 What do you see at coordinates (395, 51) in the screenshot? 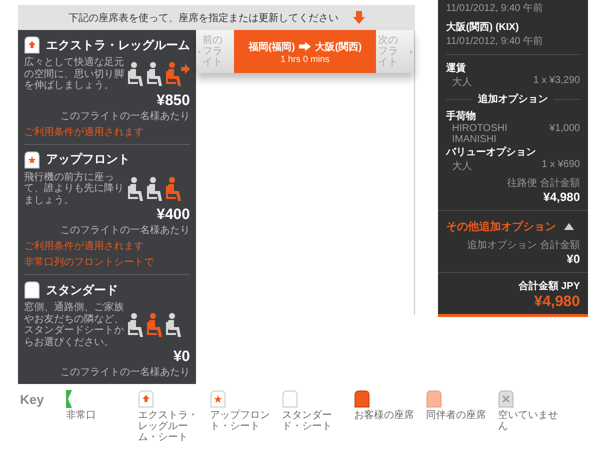
I see `next-flight-button: 次のフライト` at bounding box center [395, 51].